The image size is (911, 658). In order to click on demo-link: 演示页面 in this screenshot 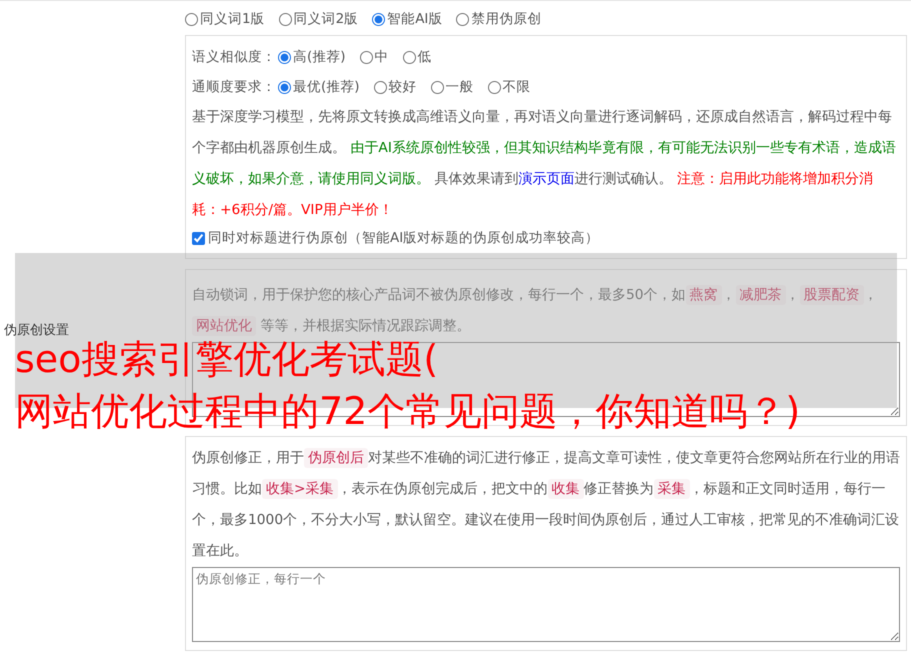, I will do `click(546, 179)`.